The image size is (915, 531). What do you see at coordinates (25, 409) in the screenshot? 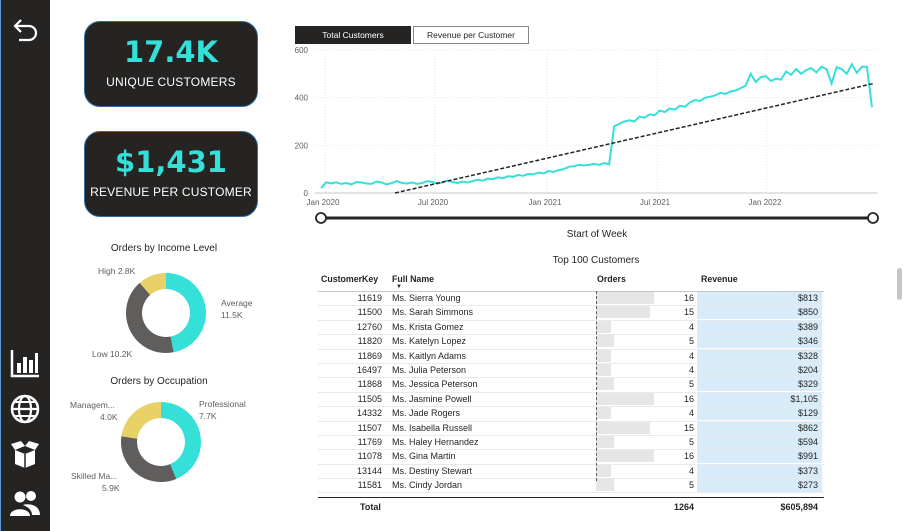
I see `nav-geography-button` at bounding box center [25, 409].